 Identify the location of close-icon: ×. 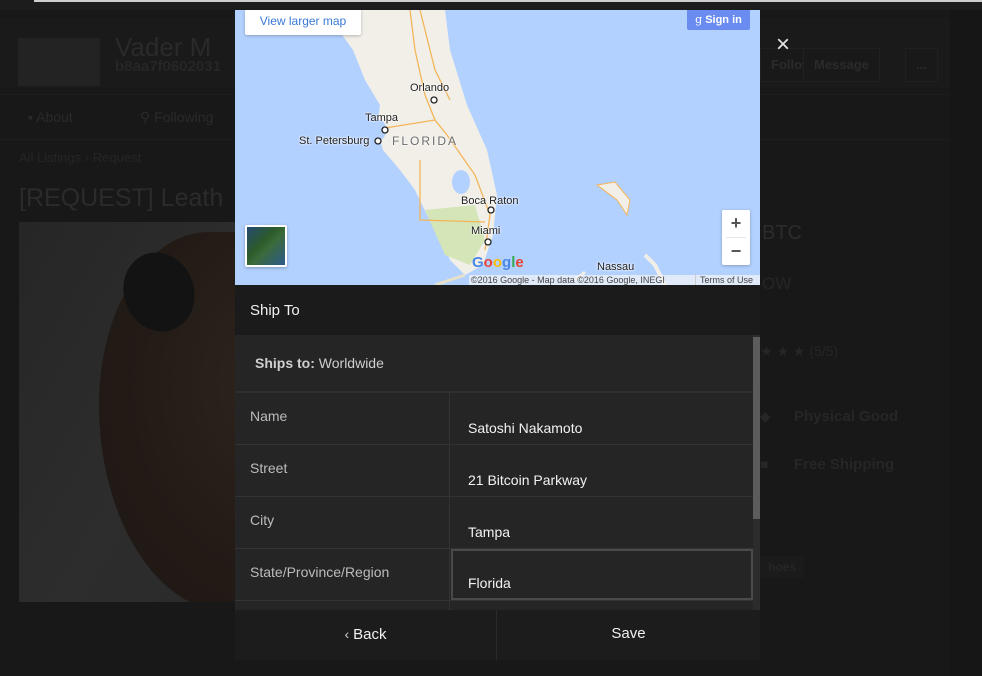
(783, 45).